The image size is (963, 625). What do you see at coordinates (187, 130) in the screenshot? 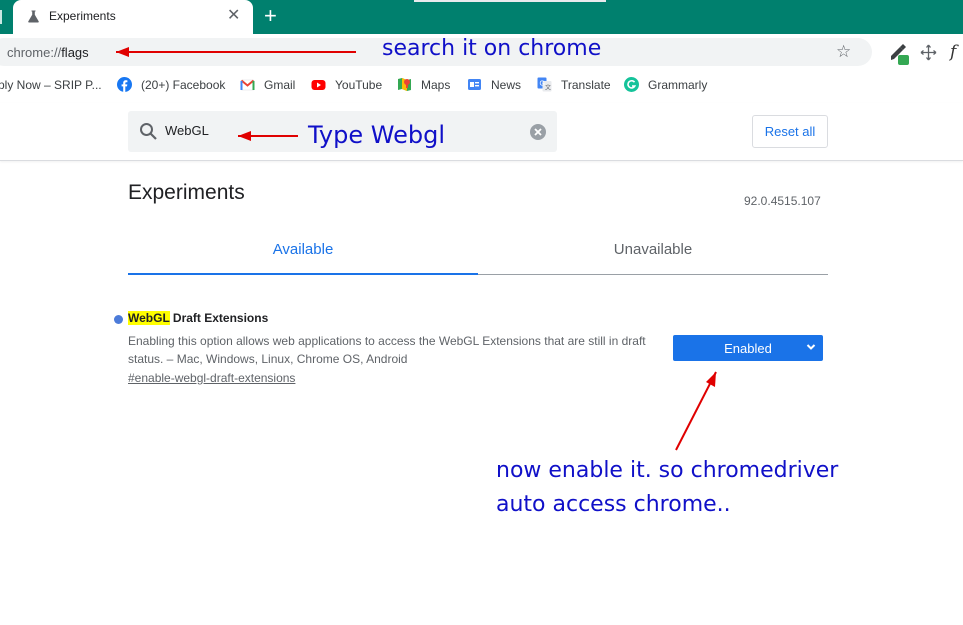
I see `search-input: WebGL` at bounding box center [187, 130].